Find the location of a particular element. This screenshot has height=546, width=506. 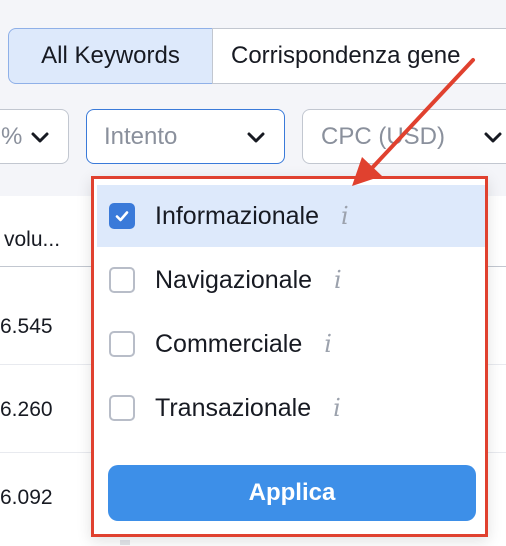

option-label: Transazionale is located at coordinates (233, 407).